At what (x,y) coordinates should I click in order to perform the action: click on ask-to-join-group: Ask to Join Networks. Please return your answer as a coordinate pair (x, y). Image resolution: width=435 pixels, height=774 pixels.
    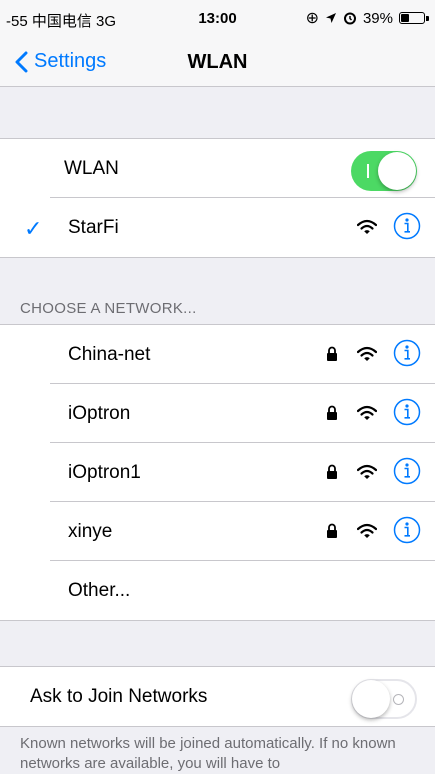
    Looking at the image, I should click on (217, 696).